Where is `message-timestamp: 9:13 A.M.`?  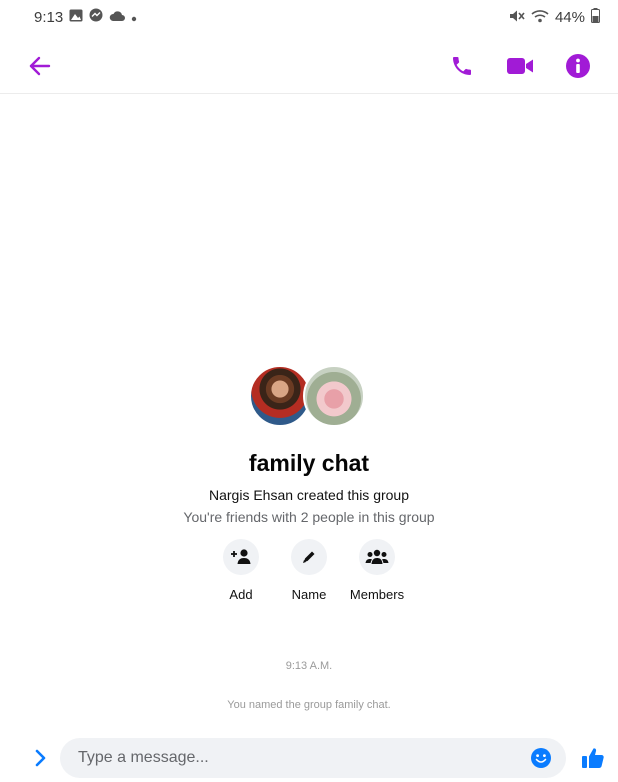 message-timestamp: 9:13 A.M. is located at coordinates (309, 666).